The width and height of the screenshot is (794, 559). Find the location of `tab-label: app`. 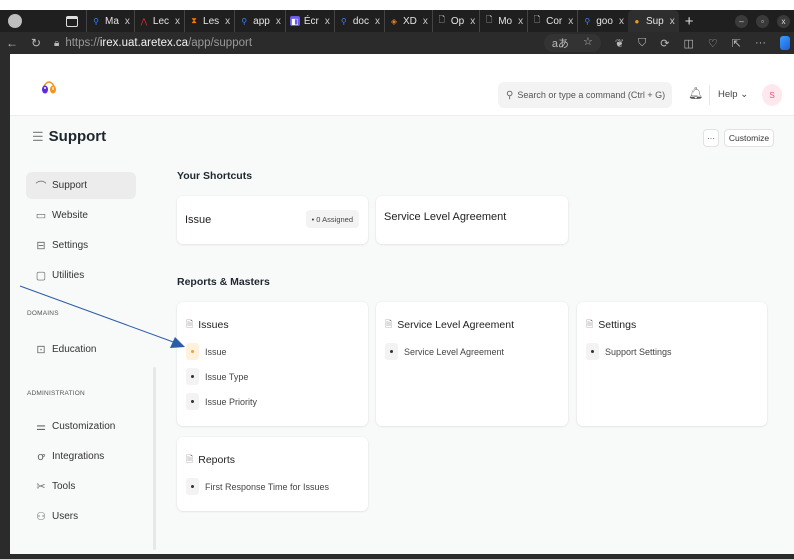

tab-label: app is located at coordinates (261, 21).